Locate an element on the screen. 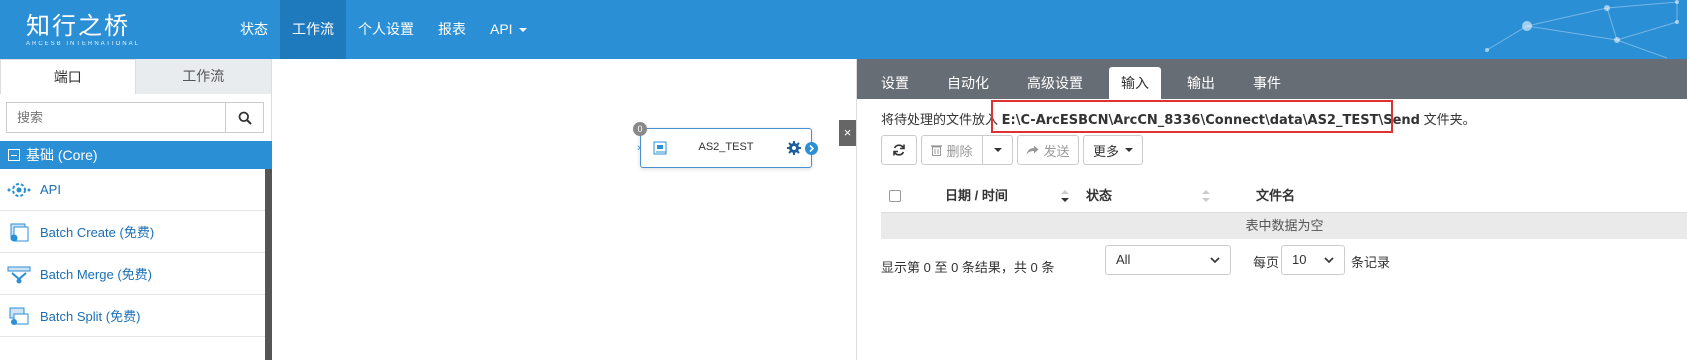 The height and width of the screenshot is (360, 1687). network-decoration-icon is located at coordinates (1582, 29).